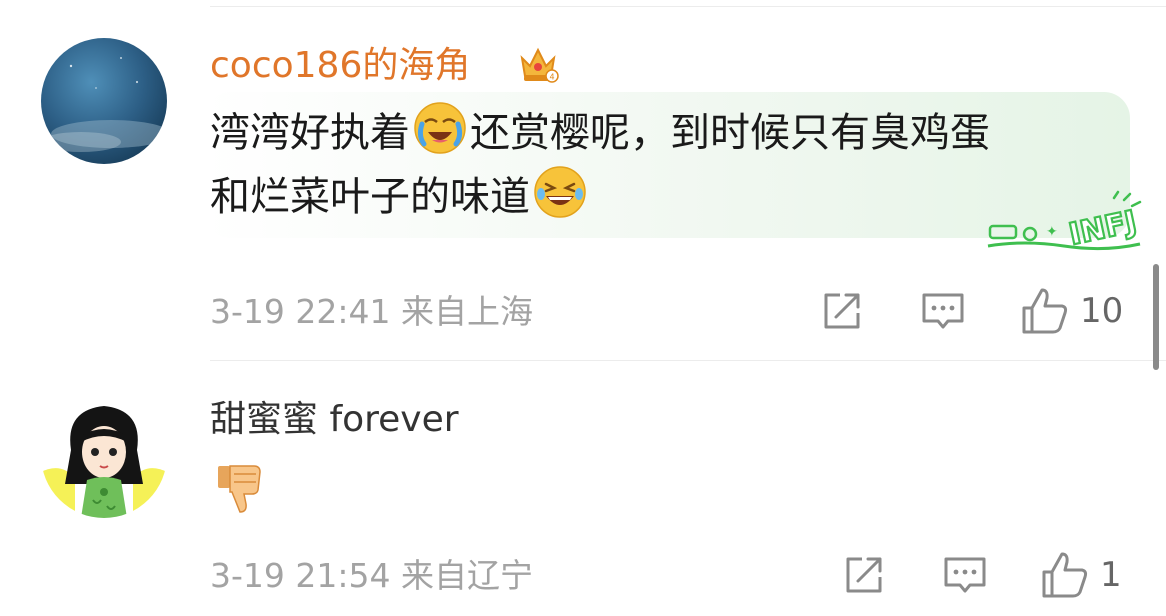  I want to click on thumbs-down-emoji, so click(240, 488).